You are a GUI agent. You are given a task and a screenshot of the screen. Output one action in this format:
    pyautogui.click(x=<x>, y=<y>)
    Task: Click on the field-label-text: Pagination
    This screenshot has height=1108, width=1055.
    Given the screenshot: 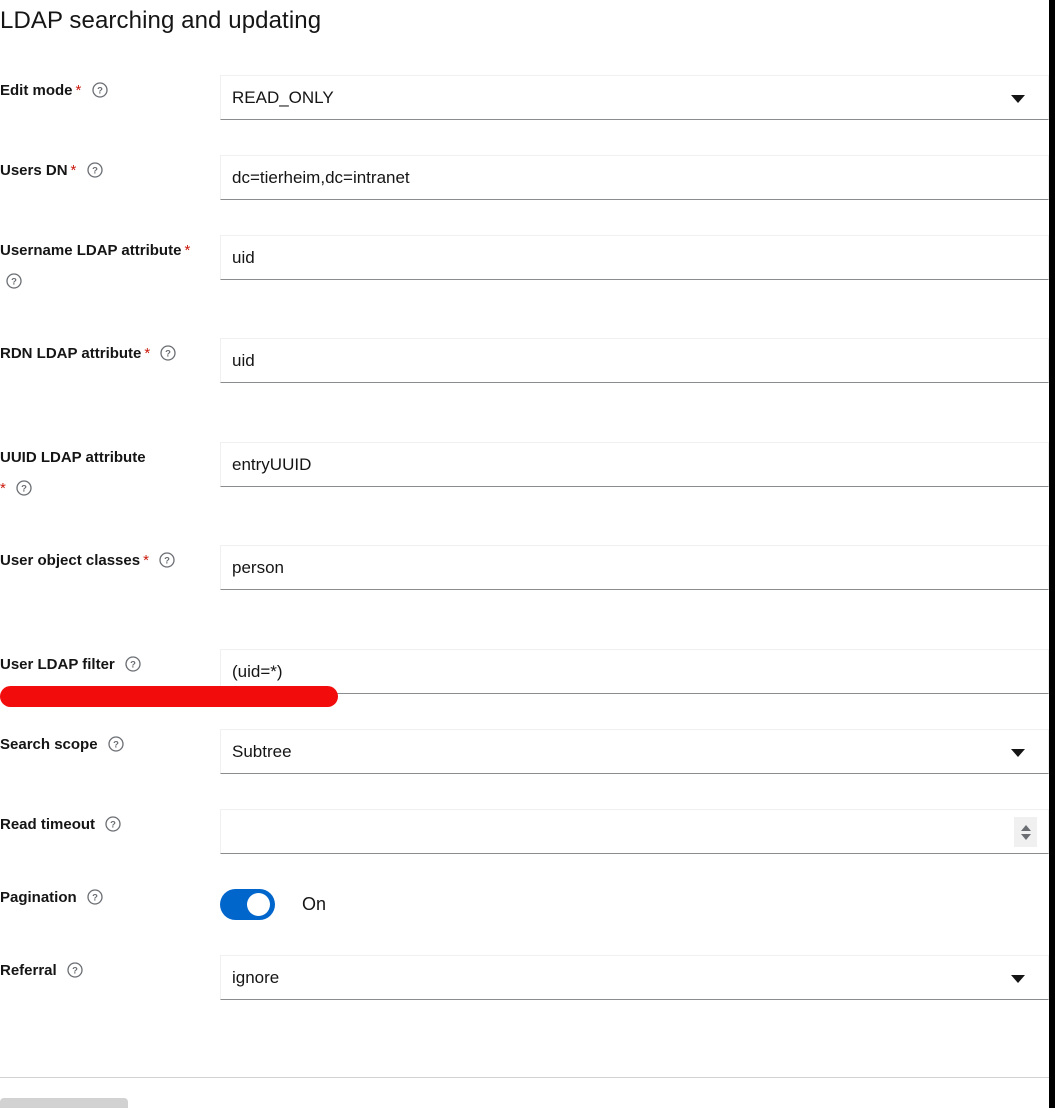 What is the action you would take?
    pyautogui.click(x=38, y=897)
    